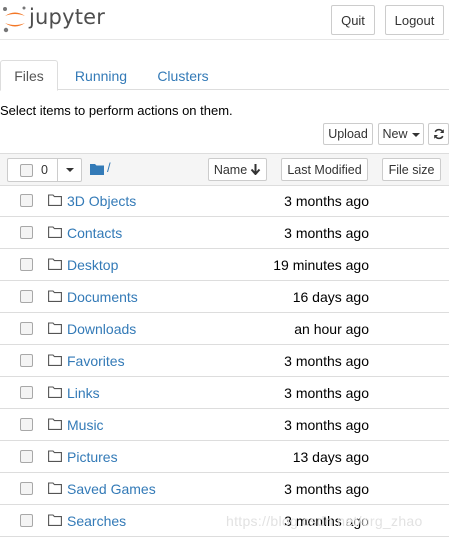  I want to click on select-all-control: 0, so click(44, 170).